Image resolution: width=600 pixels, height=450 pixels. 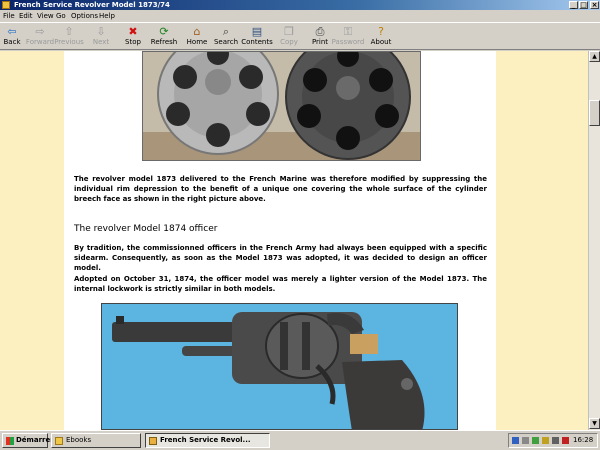 What do you see at coordinates (348, 42) in the screenshot?
I see `toolbar-label: Password` at bounding box center [348, 42].